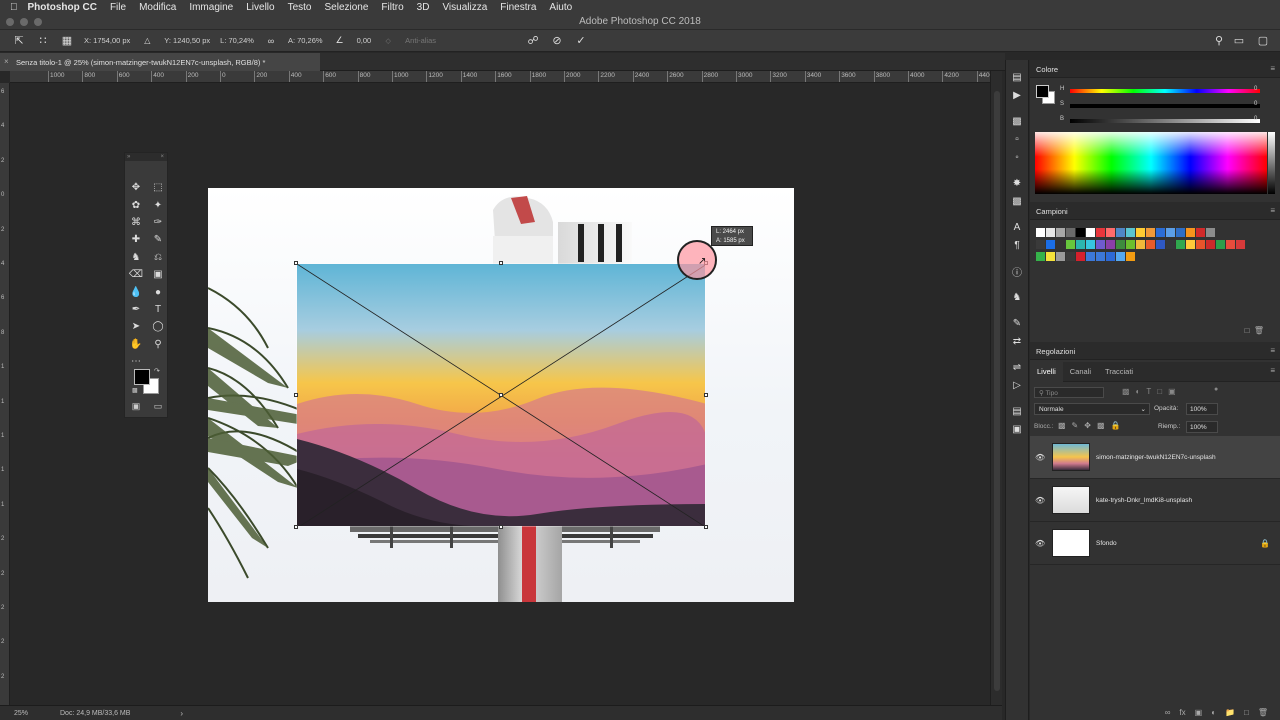 This screenshot has height=720, width=1280. I want to click on blend-mode-select: Normale ⌄, so click(1092, 409).